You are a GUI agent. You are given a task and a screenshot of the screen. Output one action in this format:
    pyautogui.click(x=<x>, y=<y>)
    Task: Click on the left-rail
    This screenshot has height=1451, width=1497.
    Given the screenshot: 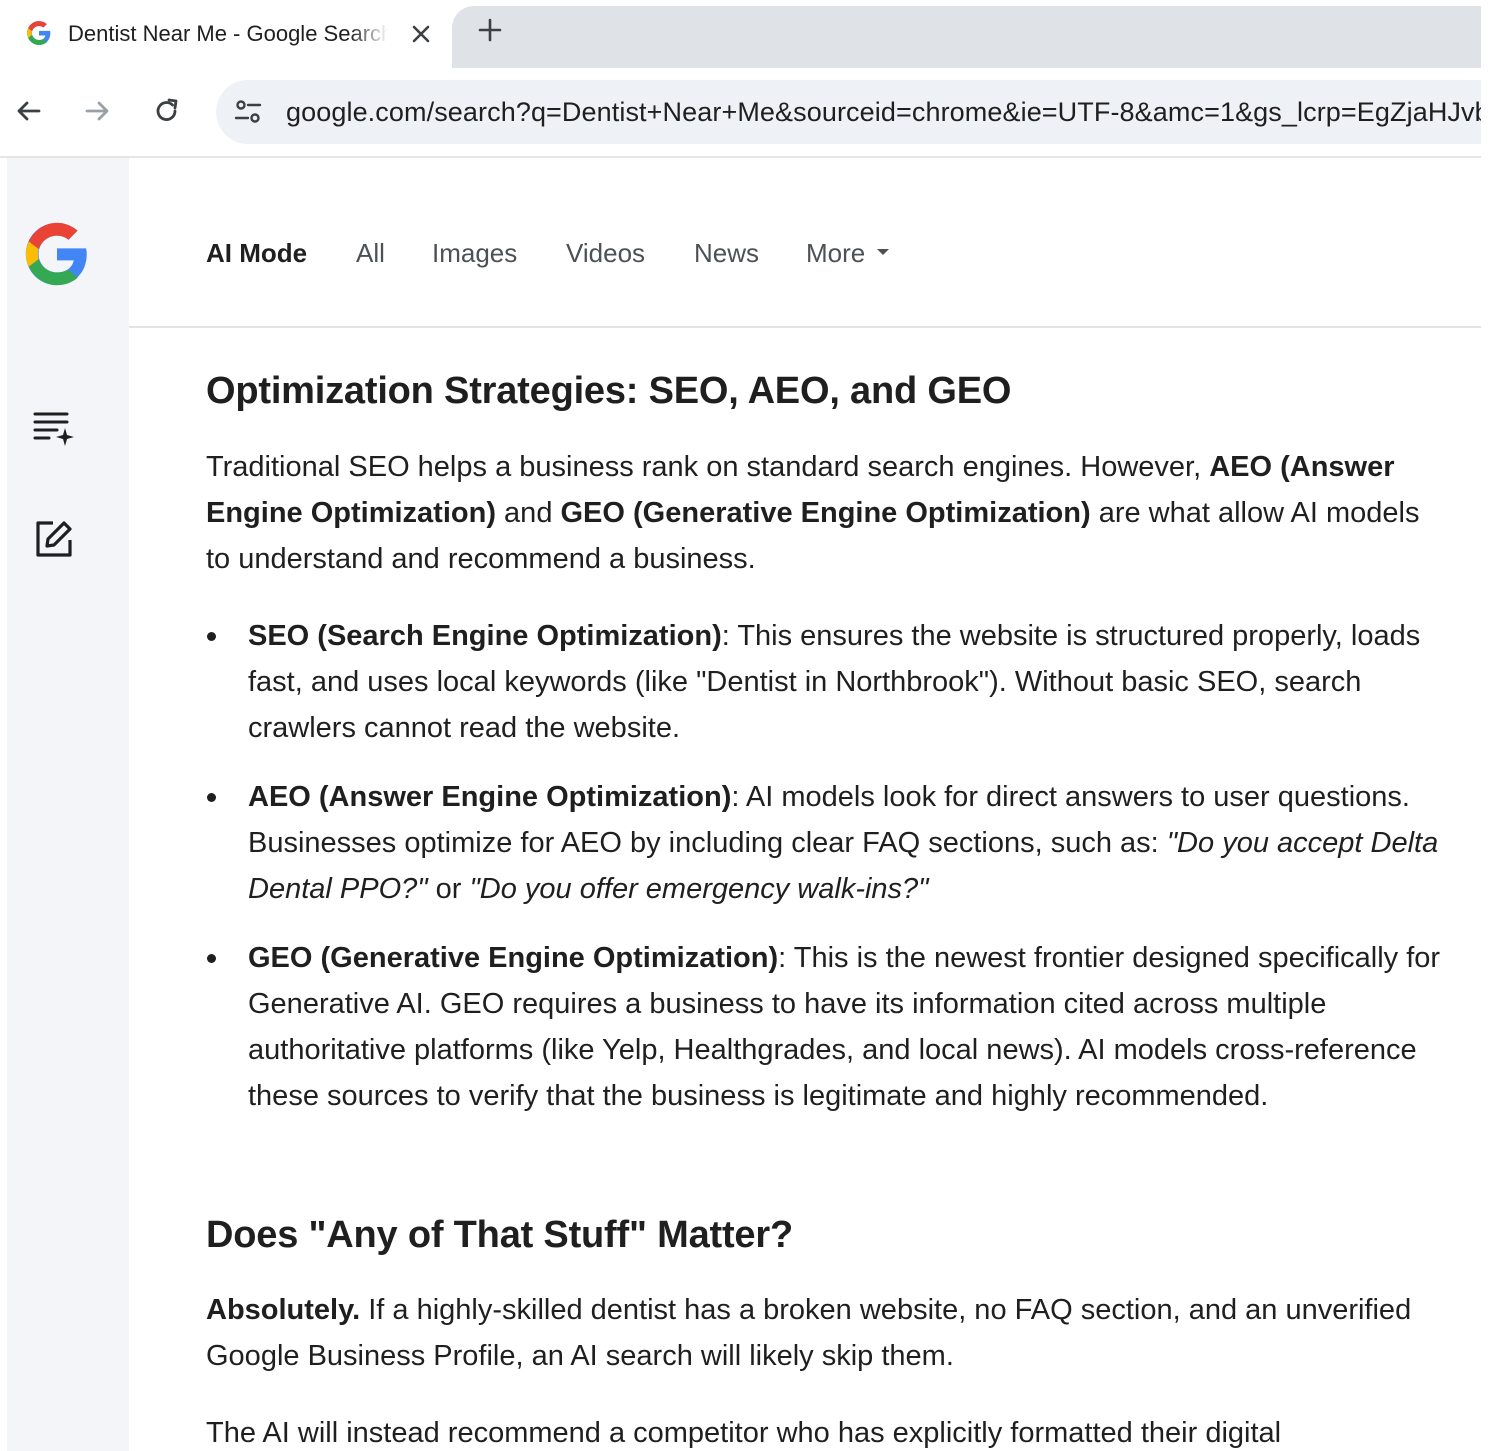 What is the action you would take?
    pyautogui.click(x=68, y=804)
    